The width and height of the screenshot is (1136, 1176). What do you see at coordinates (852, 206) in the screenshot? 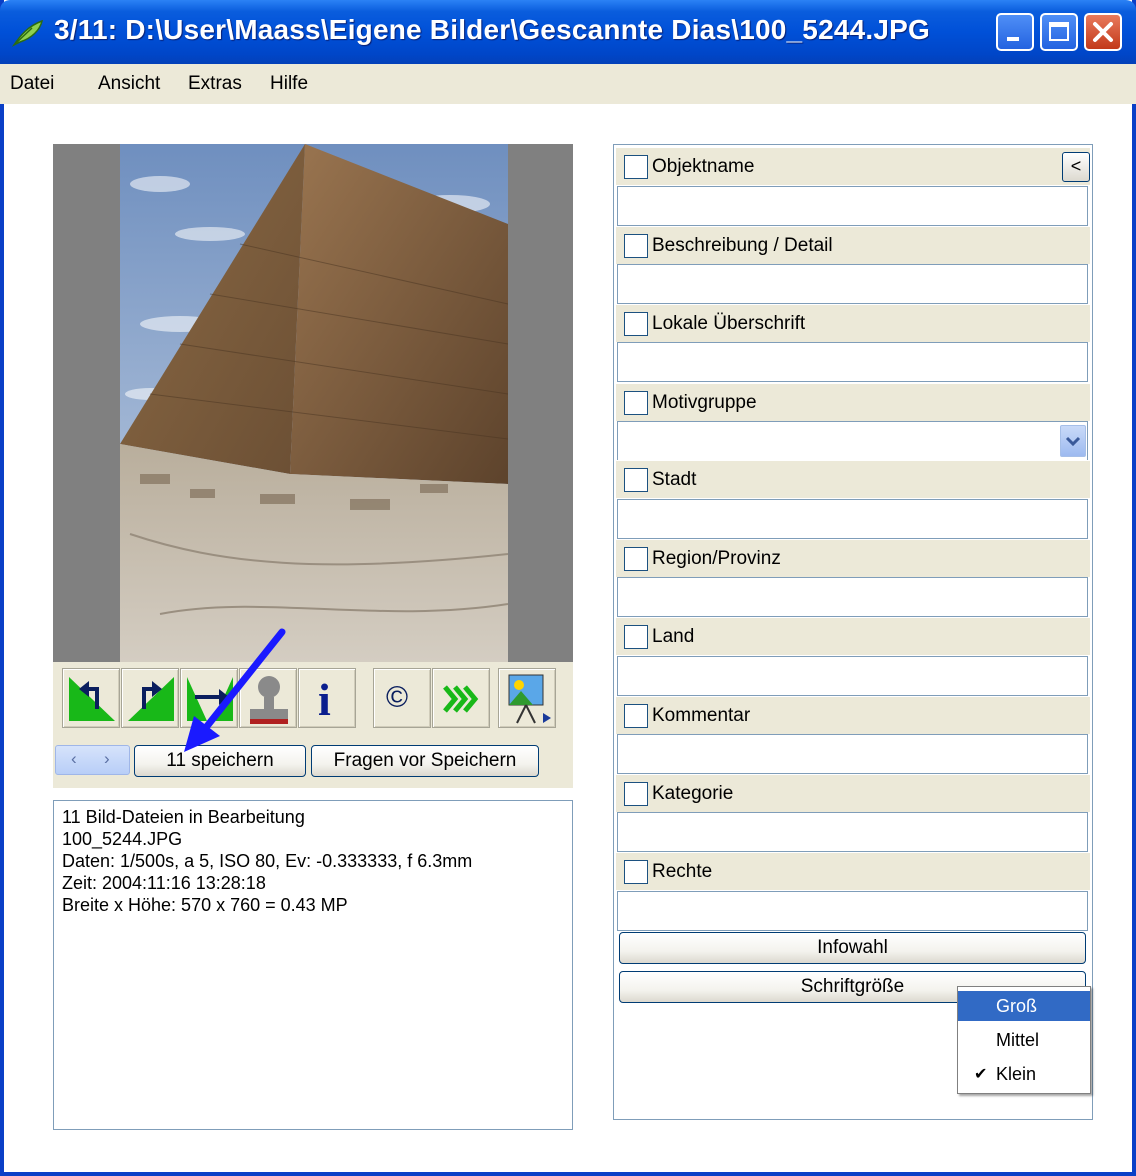
I see `objektname-input` at bounding box center [852, 206].